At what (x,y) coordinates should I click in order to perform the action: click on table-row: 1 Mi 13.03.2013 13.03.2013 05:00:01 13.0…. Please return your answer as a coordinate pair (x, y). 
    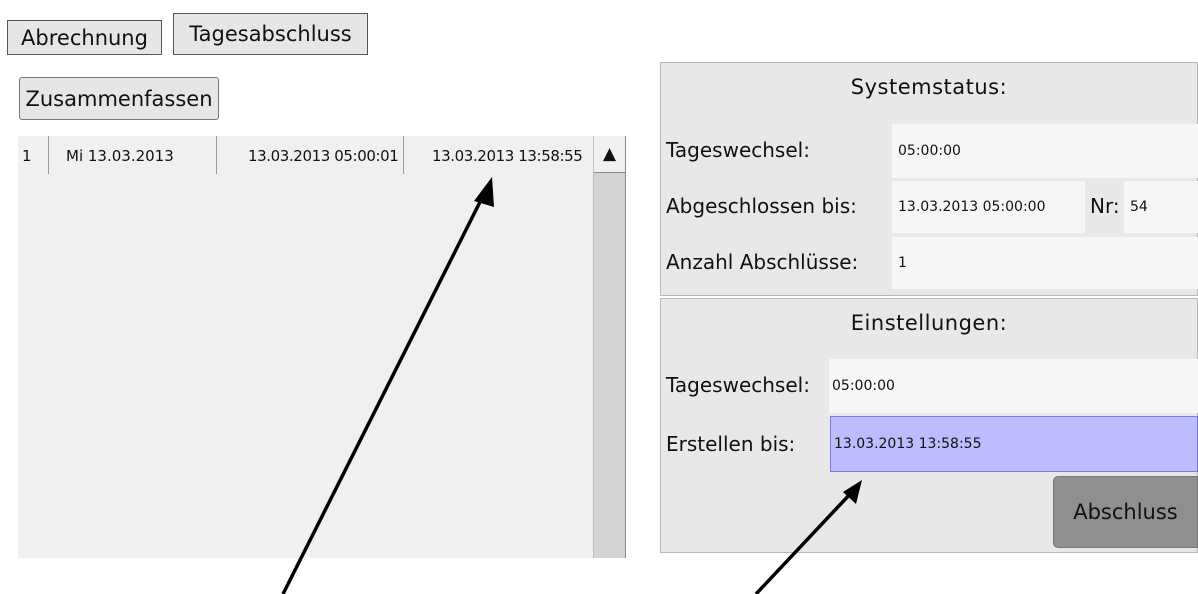
    Looking at the image, I should click on (305, 156).